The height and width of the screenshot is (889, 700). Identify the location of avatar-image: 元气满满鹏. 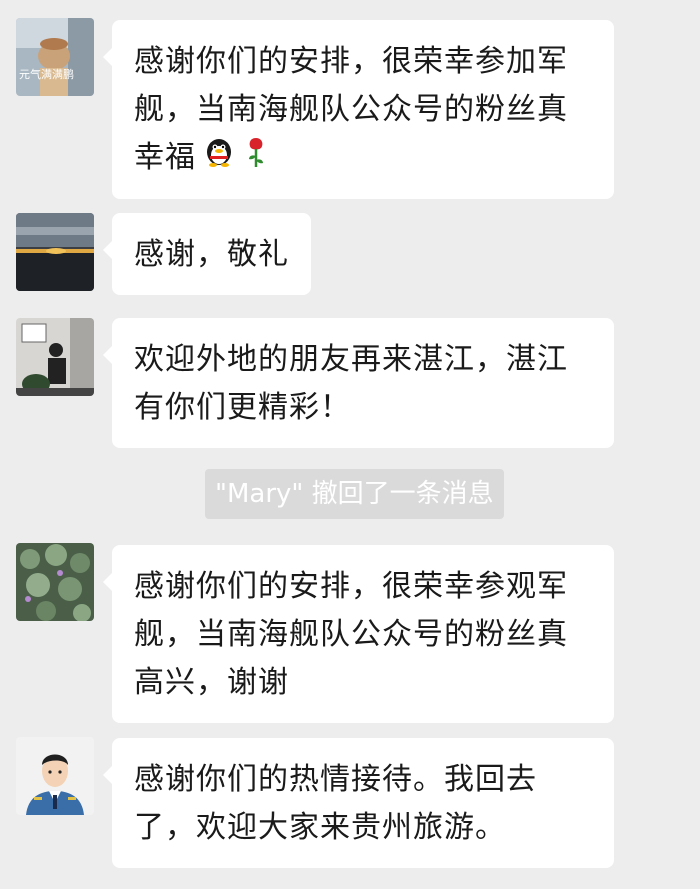
(55, 57).